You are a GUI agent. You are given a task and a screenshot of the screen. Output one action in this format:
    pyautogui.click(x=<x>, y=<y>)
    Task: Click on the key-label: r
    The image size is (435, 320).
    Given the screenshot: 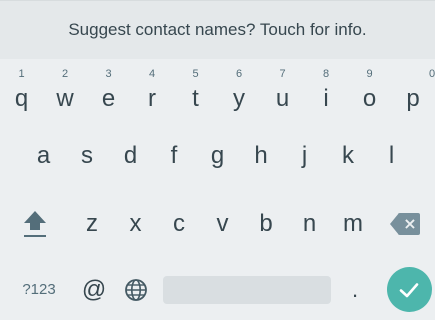 What is the action you would take?
    pyautogui.click(x=152, y=98)
    